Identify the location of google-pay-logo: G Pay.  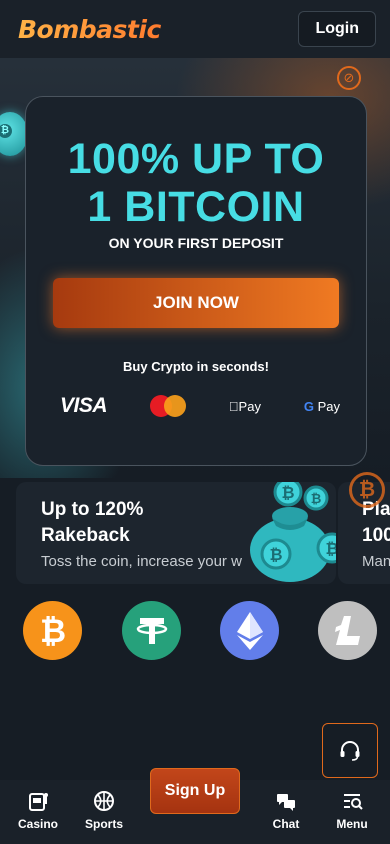
(322, 406).